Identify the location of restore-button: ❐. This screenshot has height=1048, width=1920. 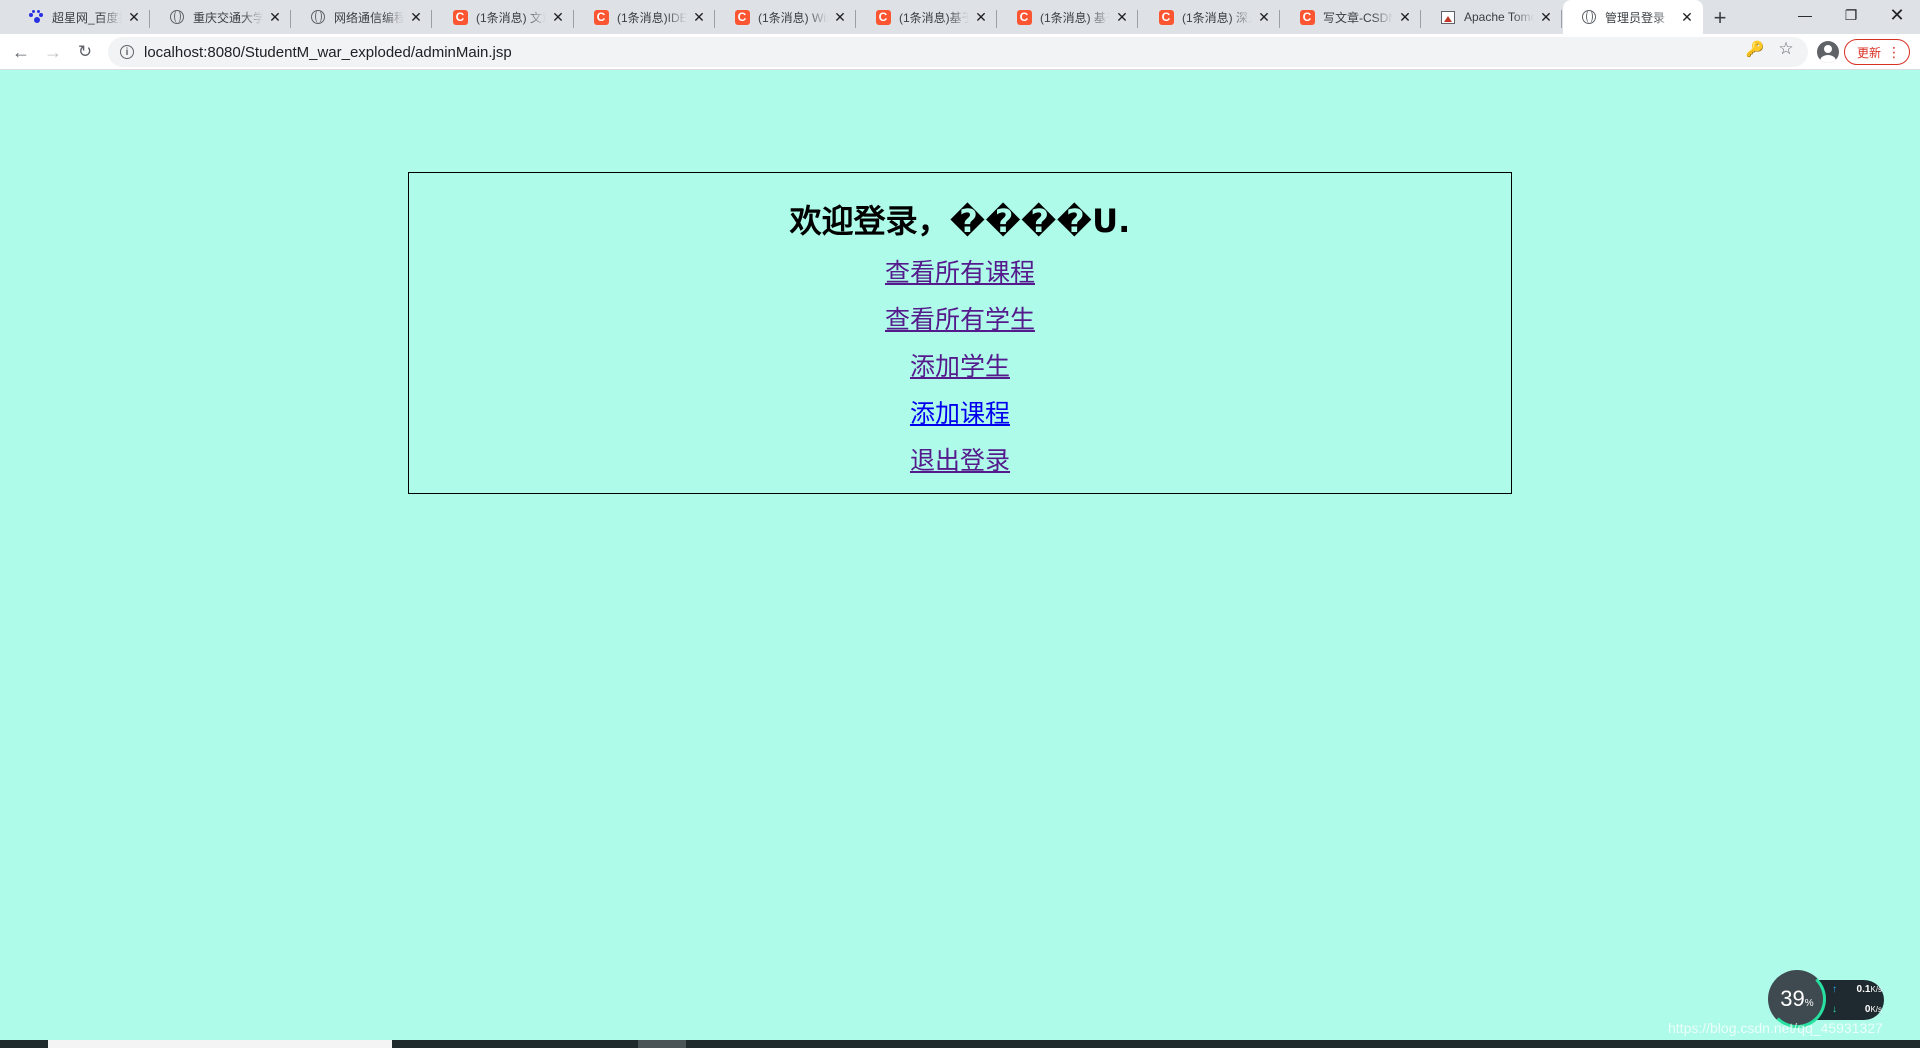
(1851, 15).